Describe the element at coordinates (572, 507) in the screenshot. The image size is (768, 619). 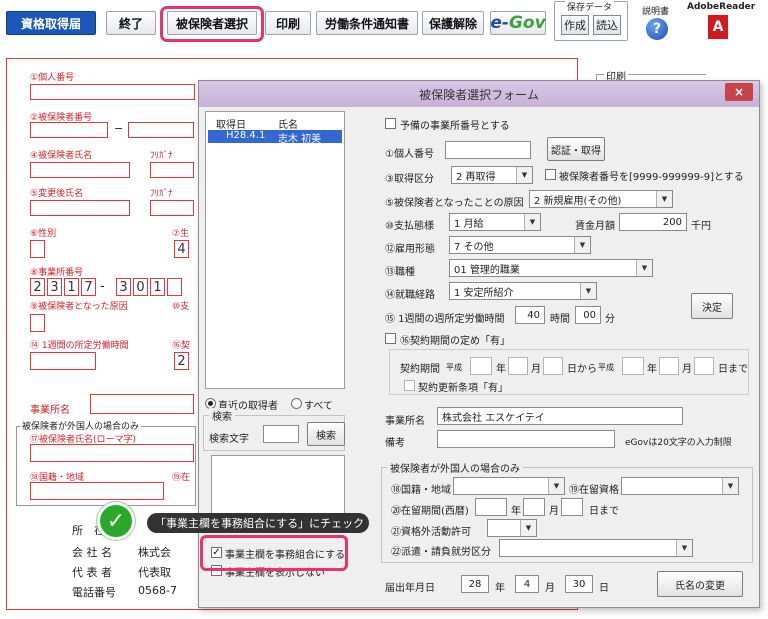
I see `period-day-input` at that location.